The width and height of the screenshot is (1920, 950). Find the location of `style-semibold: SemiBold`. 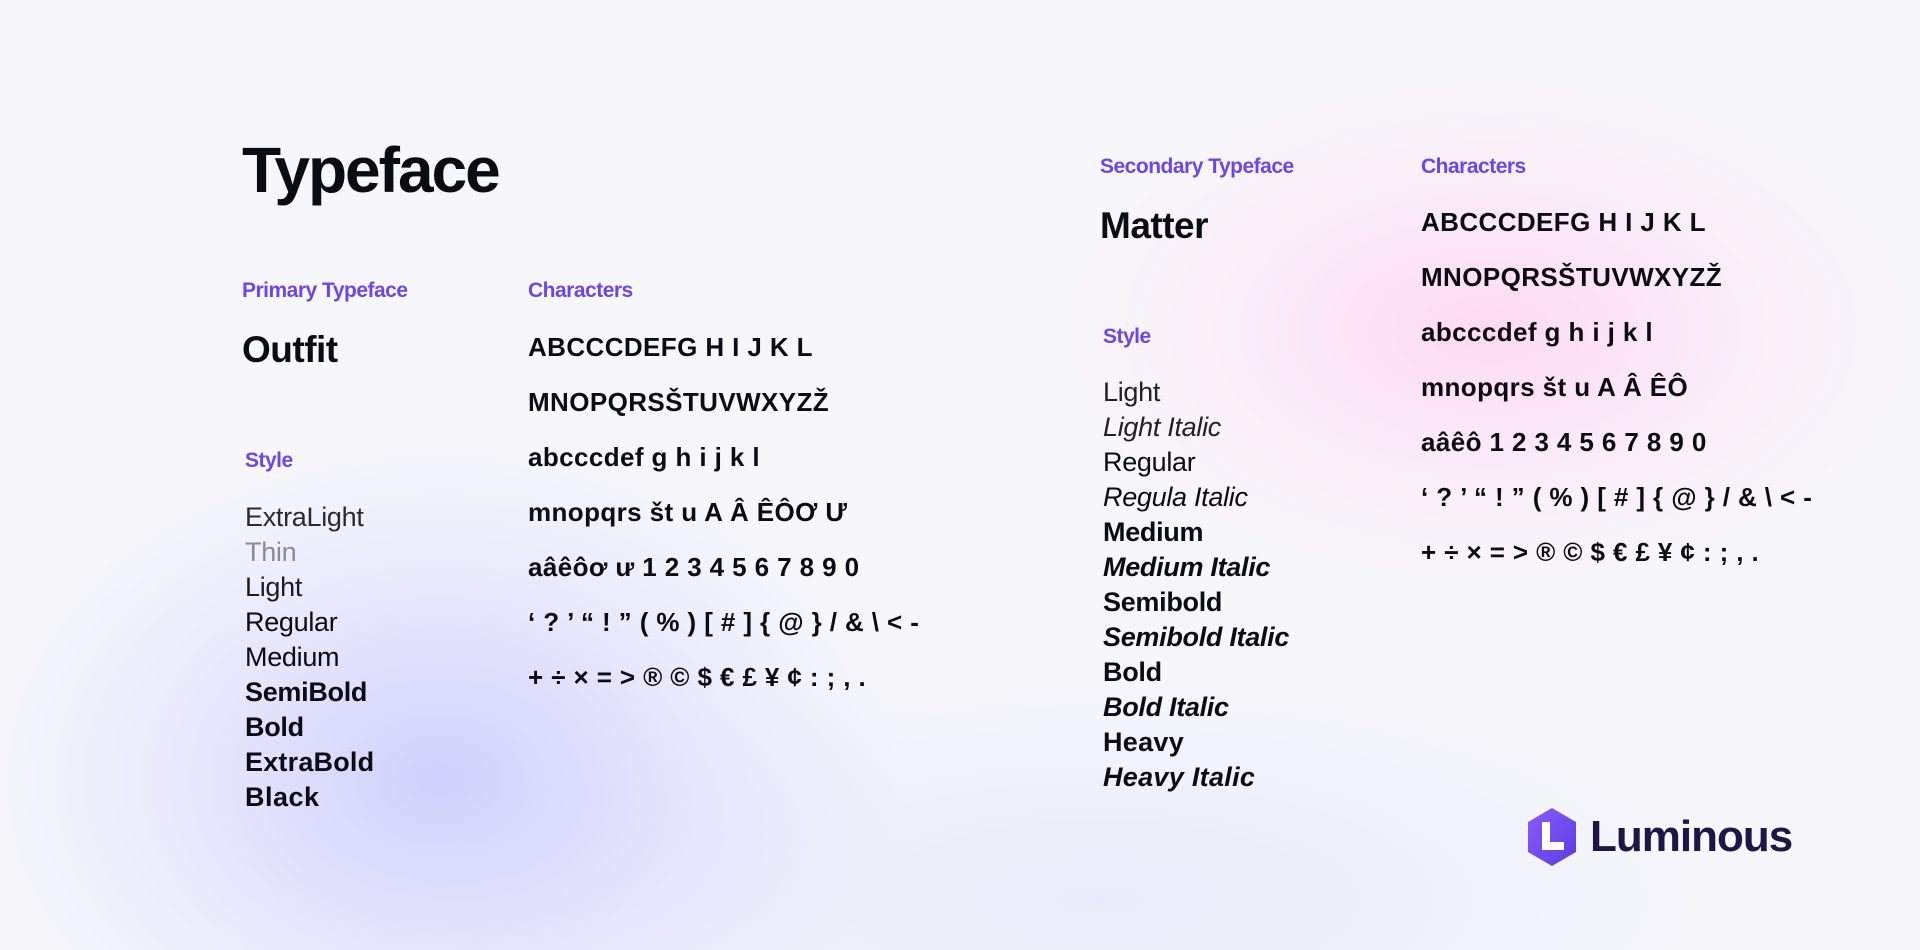

style-semibold: SemiBold is located at coordinates (306, 692).